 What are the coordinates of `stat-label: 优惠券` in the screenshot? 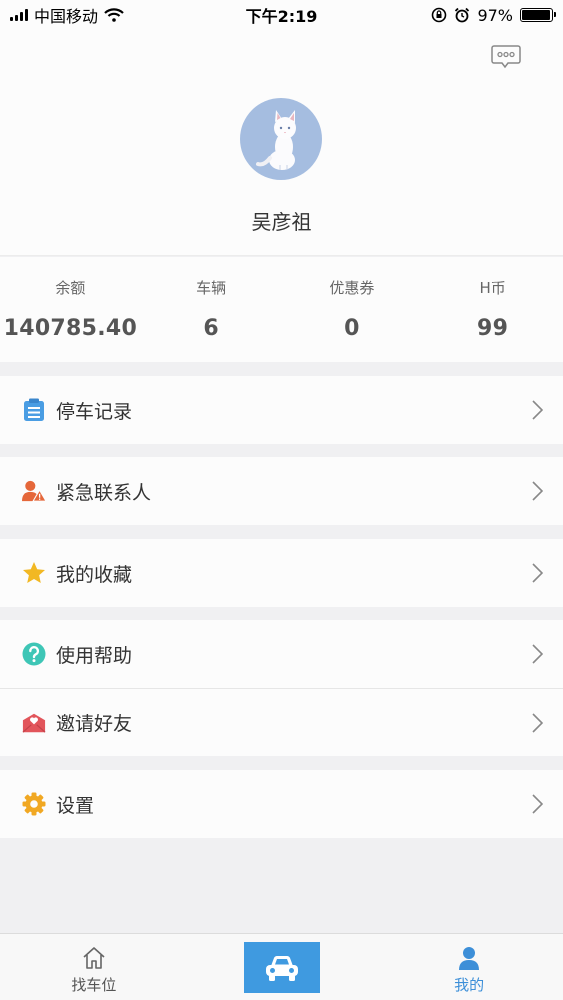 It's located at (352, 288).